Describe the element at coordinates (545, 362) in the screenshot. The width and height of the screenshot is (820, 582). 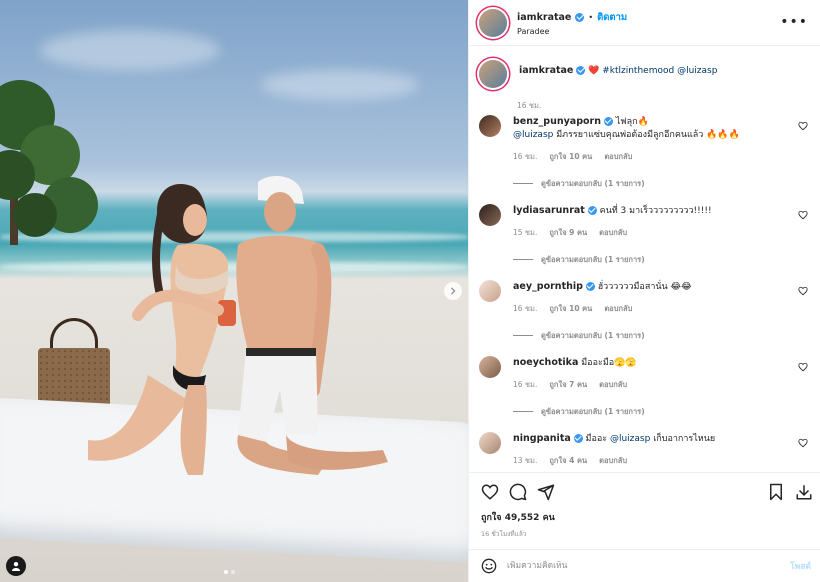
I see `comment-username: noeychotika` at that location.